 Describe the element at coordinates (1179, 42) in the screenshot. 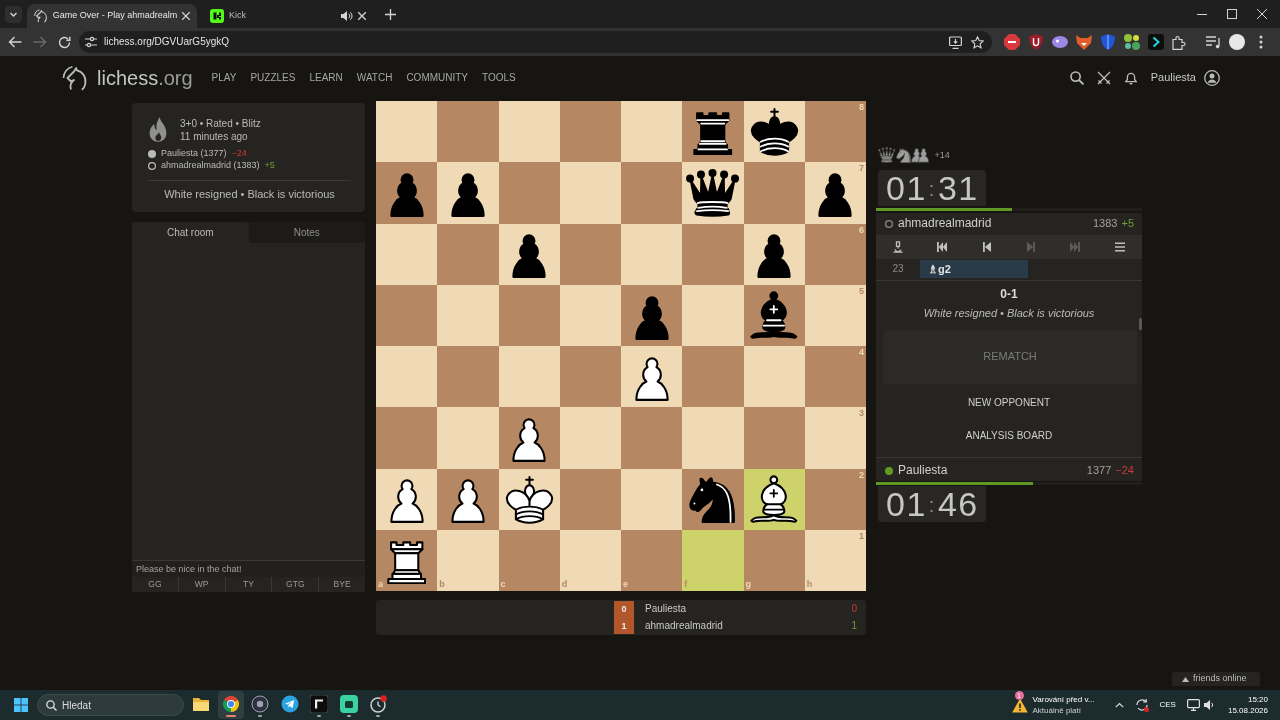

I see `puzzle-icon` at that location.